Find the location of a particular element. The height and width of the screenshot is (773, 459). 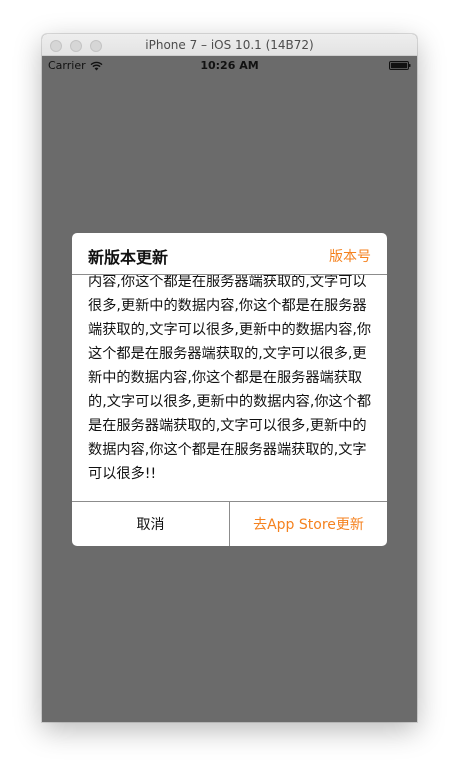

window-titlebar: iPhone 7 – iOS 10.1 (14B72) is located at coordinates (229, 45).